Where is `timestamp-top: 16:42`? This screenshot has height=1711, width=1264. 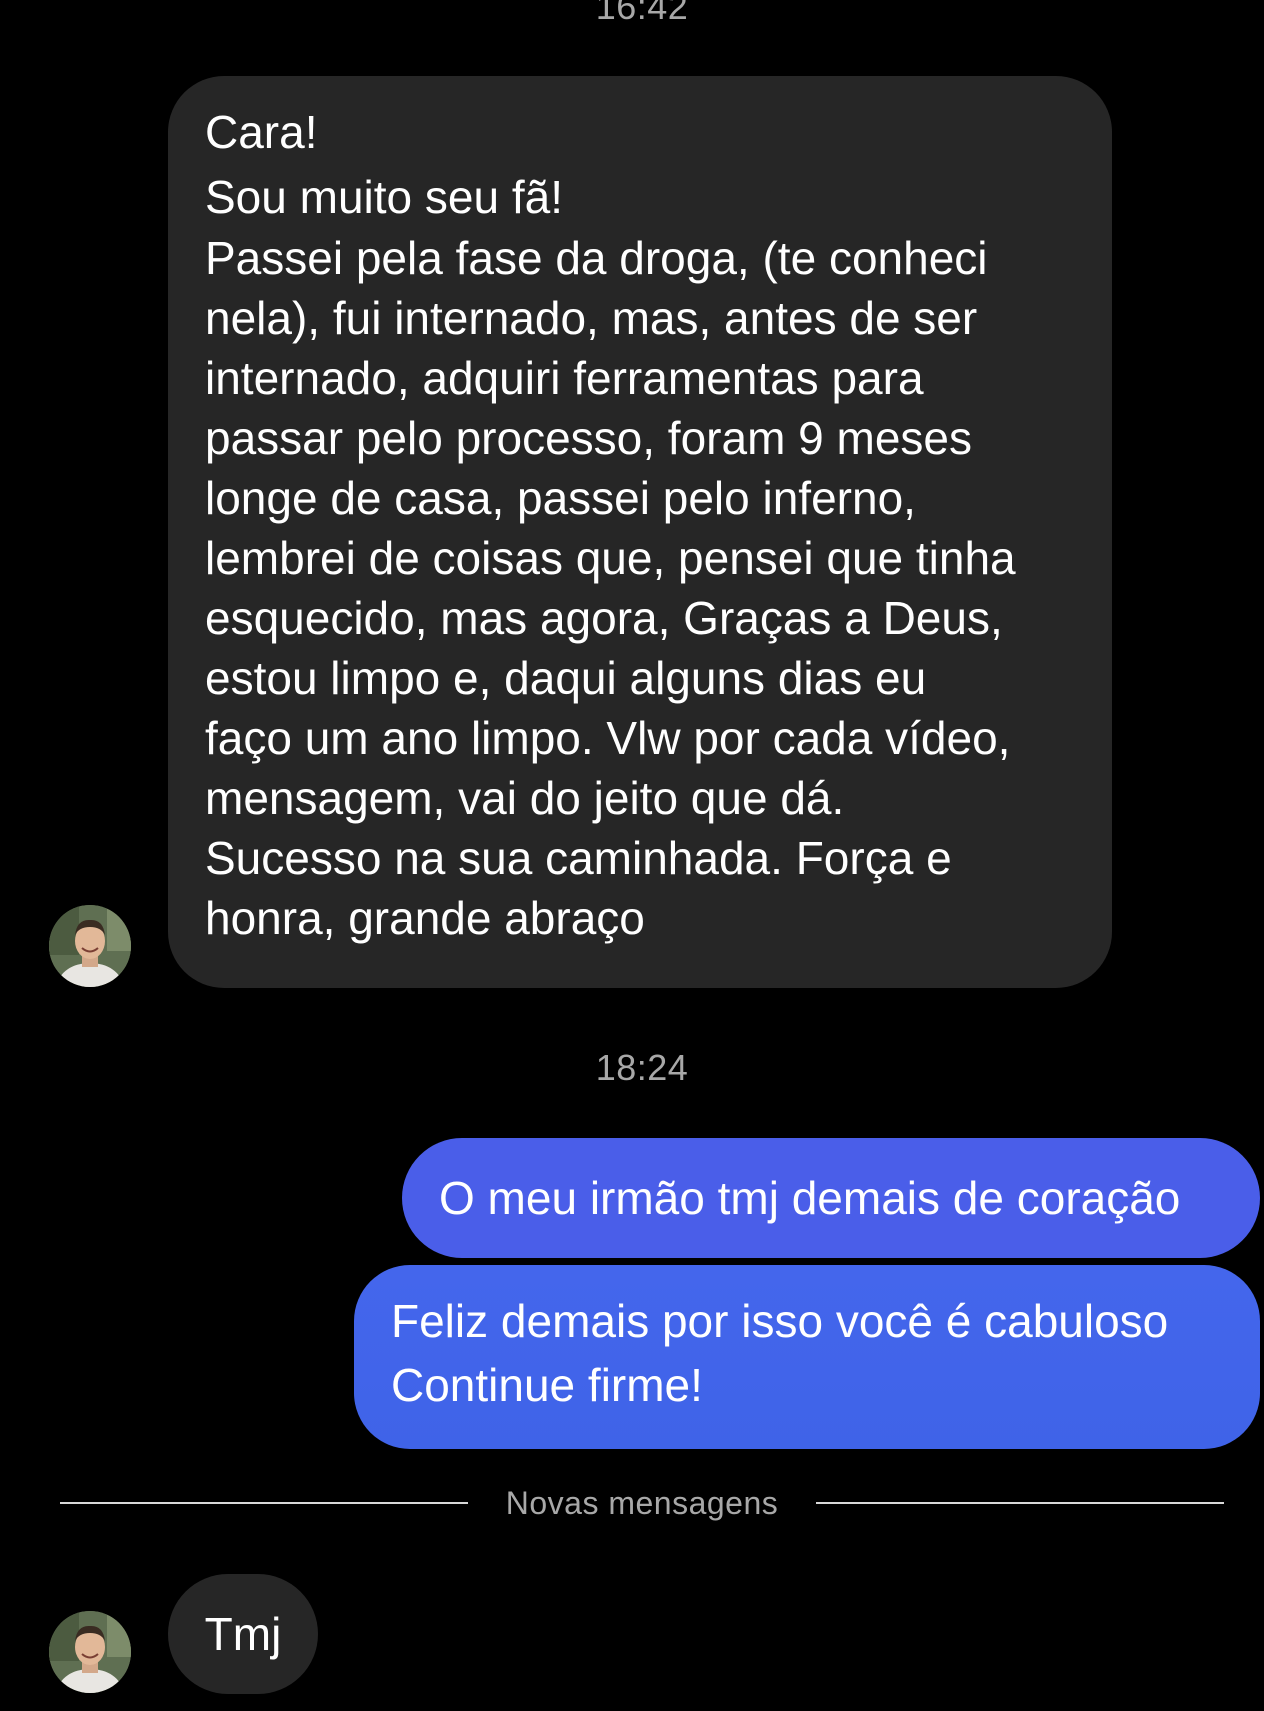
timestamp-top: 16:42 is located at coordinates (642, 13).